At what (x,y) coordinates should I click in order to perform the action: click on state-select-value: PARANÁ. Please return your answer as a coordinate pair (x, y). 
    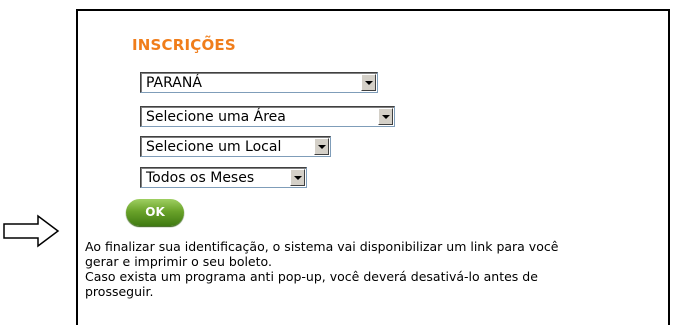
    Looking at the image, I should click on (174, 83).